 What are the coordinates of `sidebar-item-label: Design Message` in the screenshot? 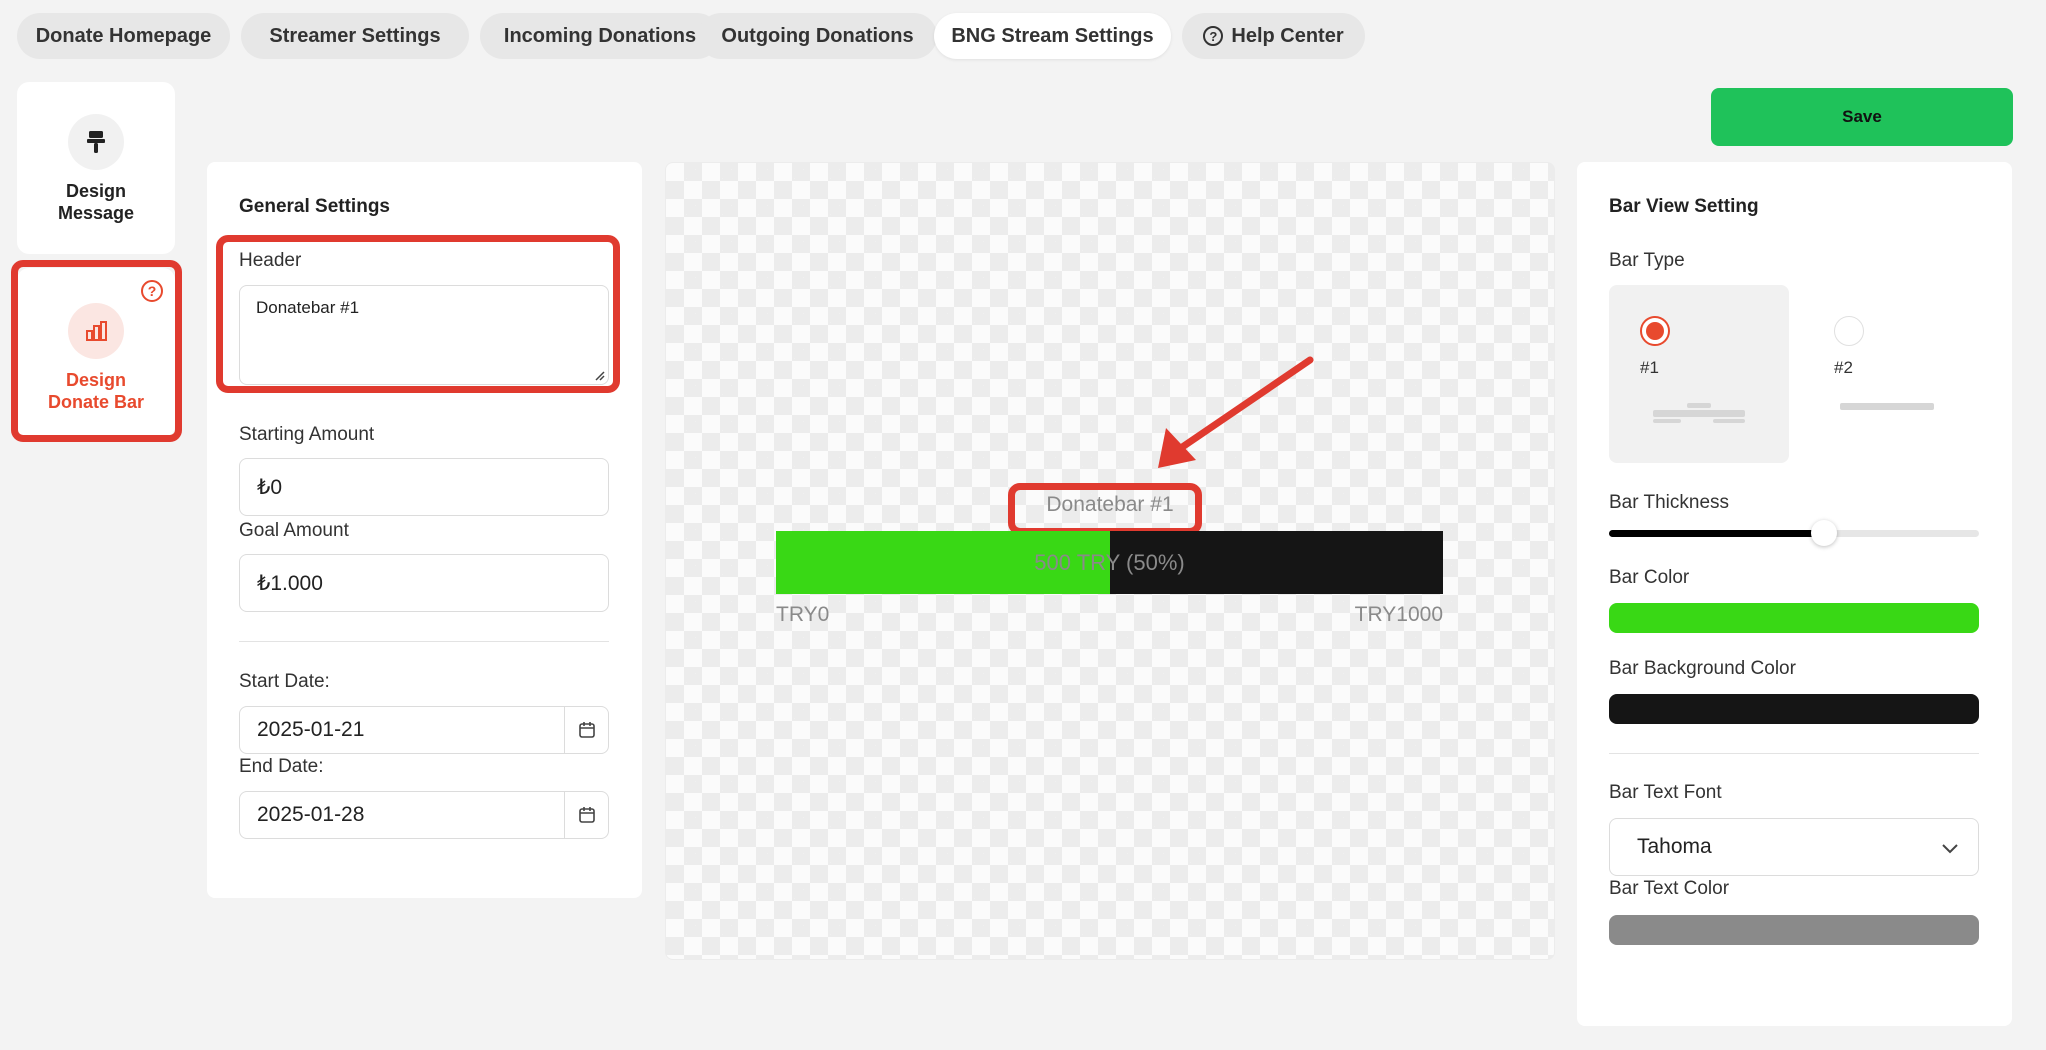 It's located at (96, 202).